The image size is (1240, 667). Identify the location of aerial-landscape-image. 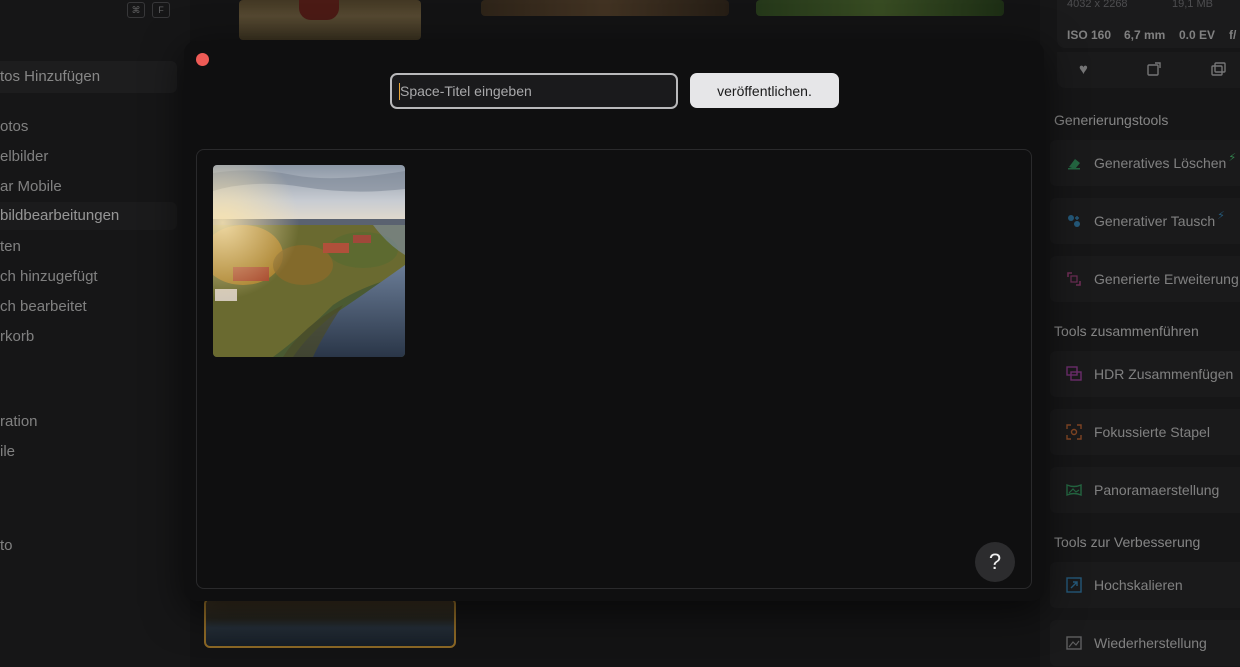
(309, 261).